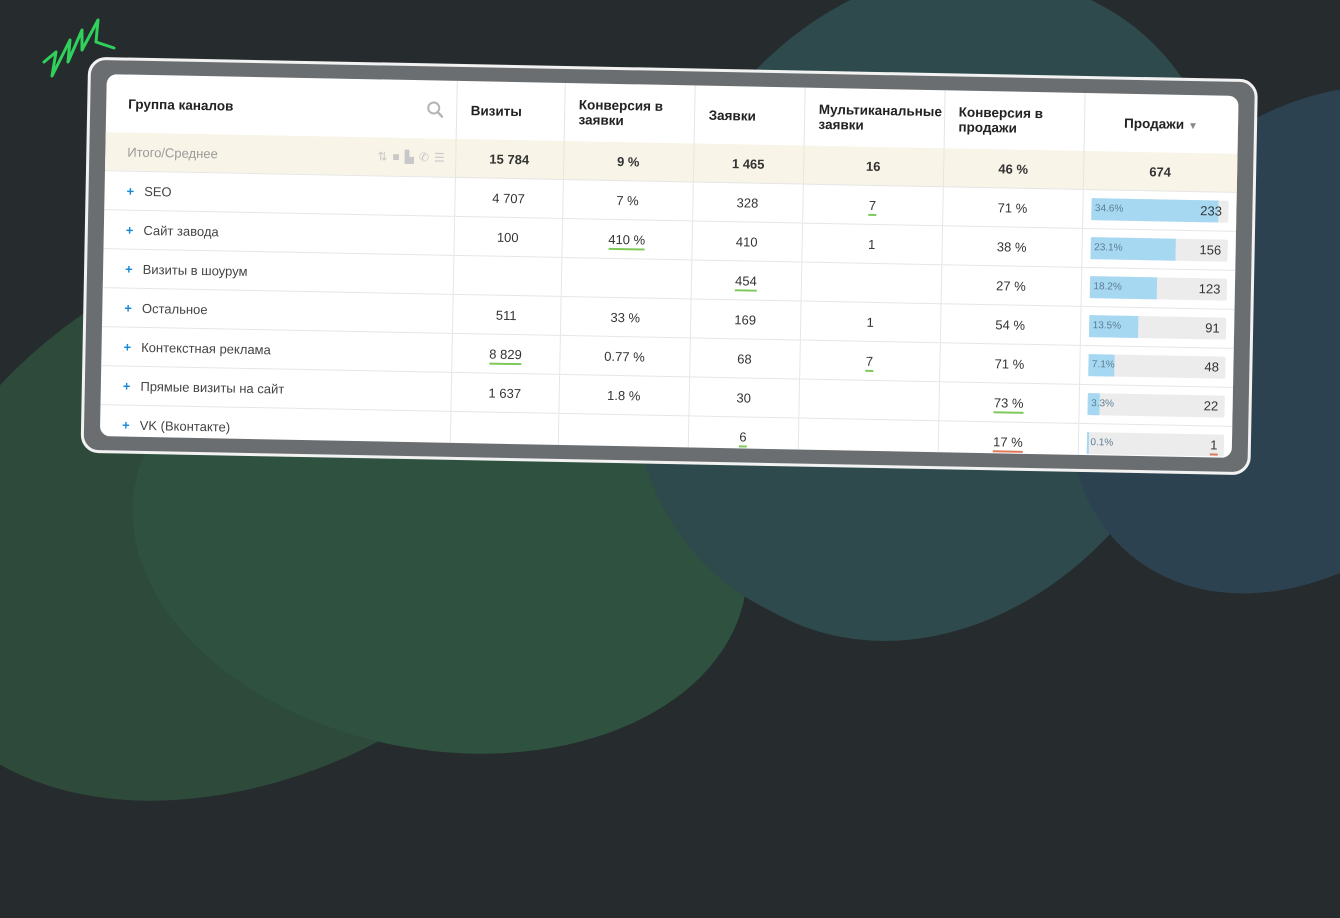 The height and width of the screenshot is (918, 1340). Describe the element at coordinates (1193, 126) in the screenshot. I see `sort-desc-icon: ▼` at that location.